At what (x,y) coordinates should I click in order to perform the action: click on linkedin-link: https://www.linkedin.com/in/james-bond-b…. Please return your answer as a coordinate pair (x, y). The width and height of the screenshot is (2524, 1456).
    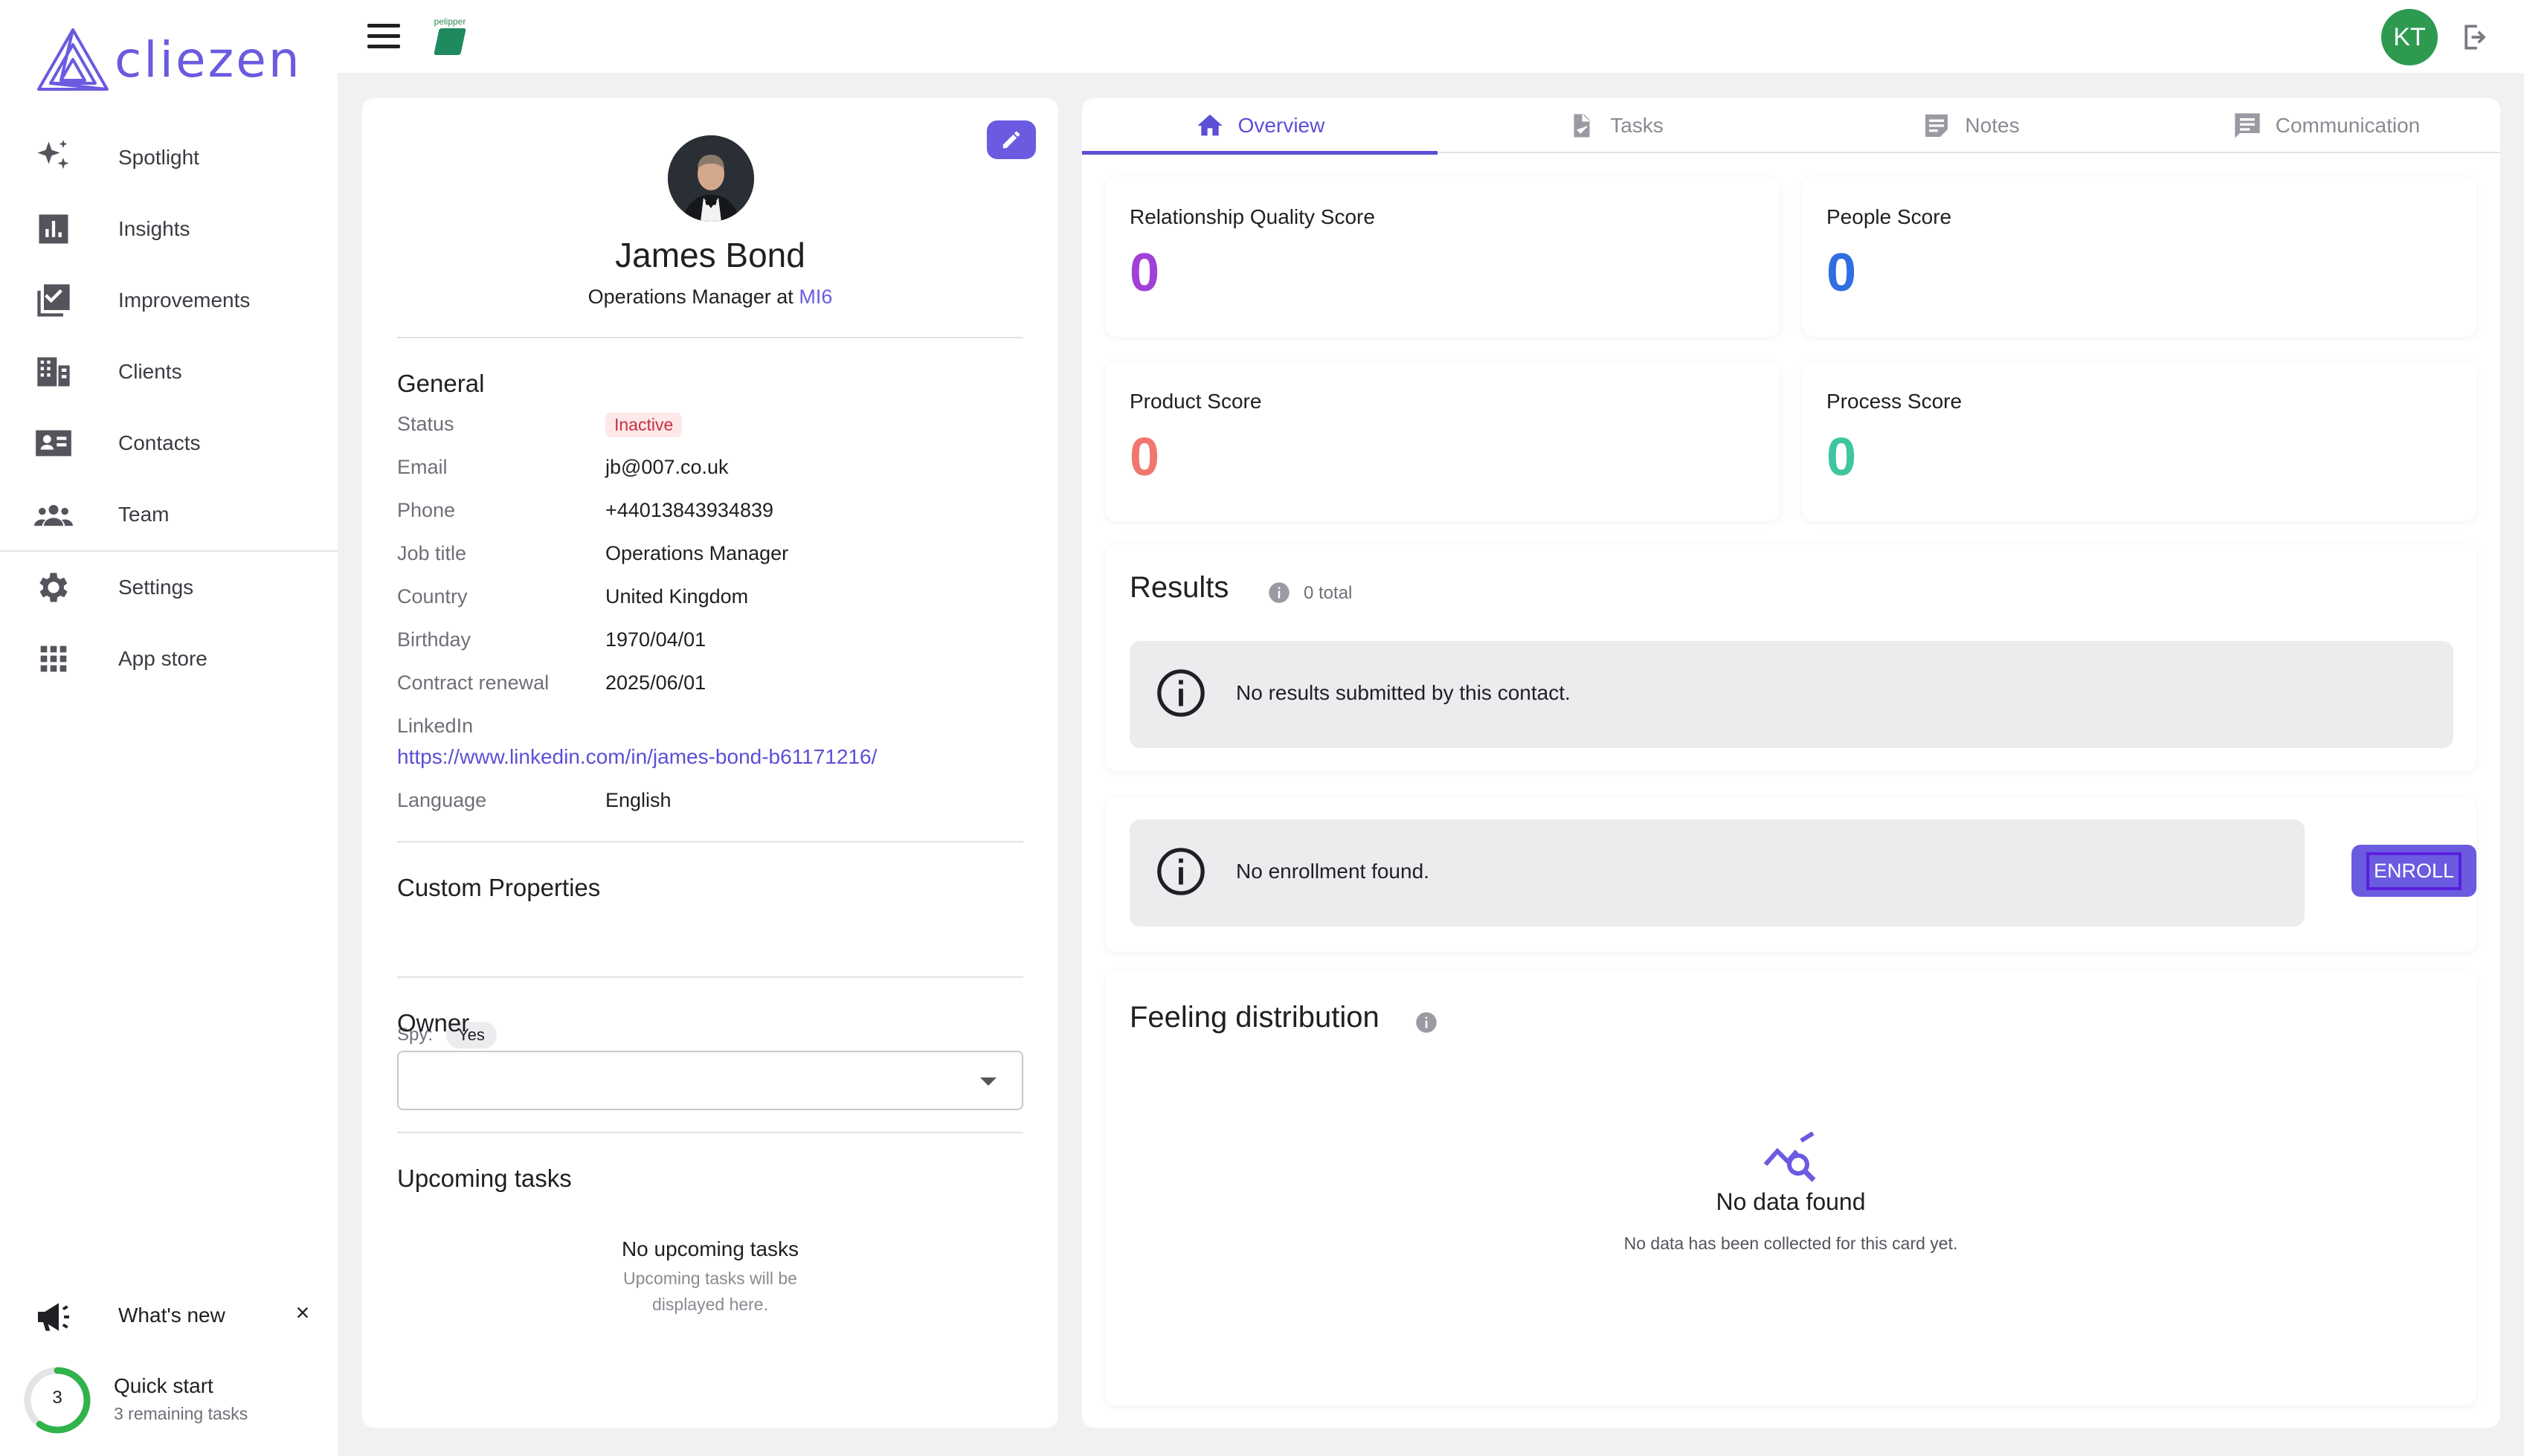
    Looking at the image, I should click on (637, 757).